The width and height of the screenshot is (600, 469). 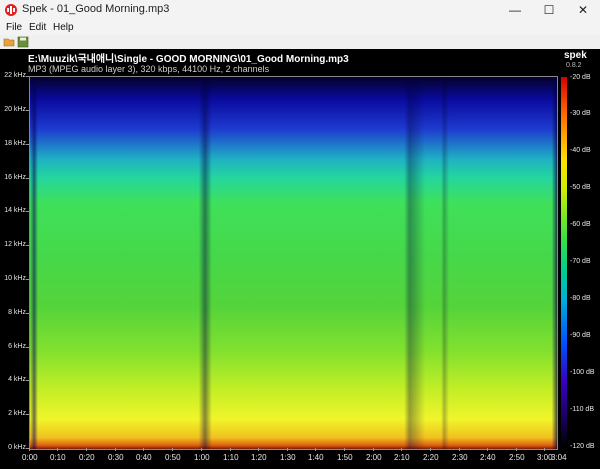 What do you see at coordinates (17, 413) in the screenshot?
I see `freq-label-2k: 2 kHz` at bounding box center [17, 413].